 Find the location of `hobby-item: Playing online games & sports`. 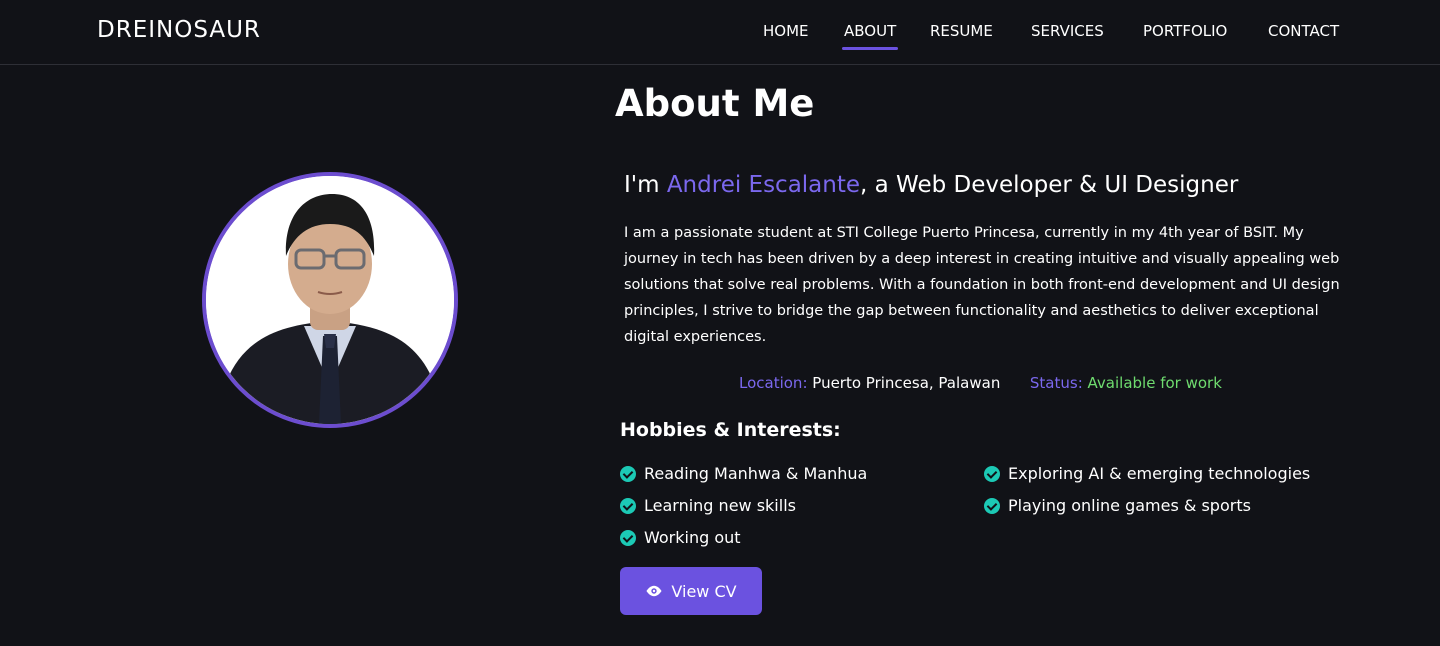

hobby-item: Playing online games & sports is located at coordinates (1117, 505).